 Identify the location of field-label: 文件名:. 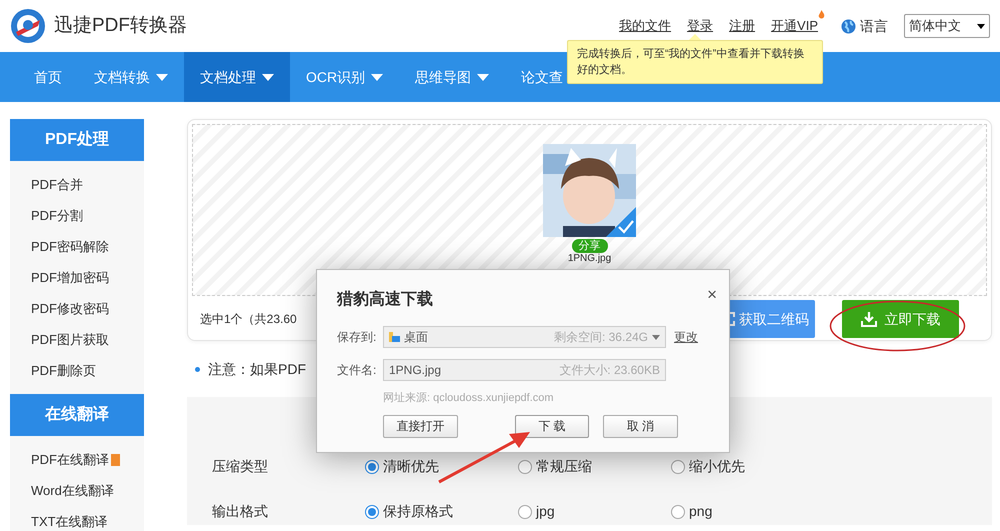
(357, 370).